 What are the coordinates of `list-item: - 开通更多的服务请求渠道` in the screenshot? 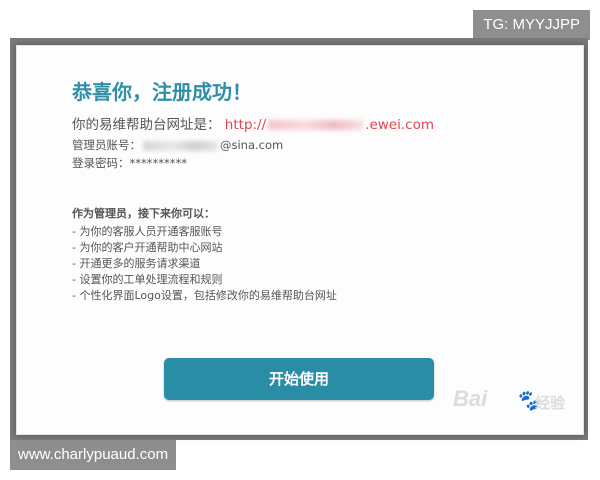 It's located at (136, 263).